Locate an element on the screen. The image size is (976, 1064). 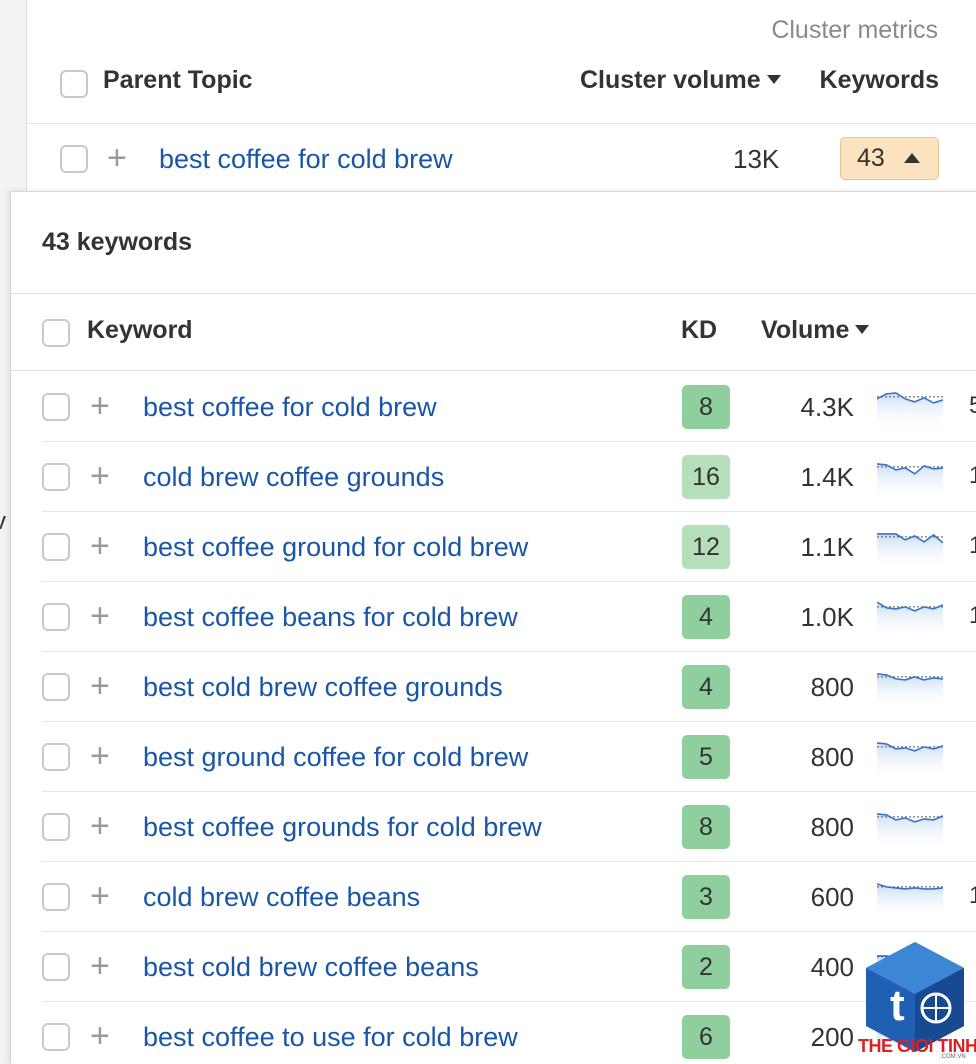
volume-value: 600 is located at coordinates (832, 897).